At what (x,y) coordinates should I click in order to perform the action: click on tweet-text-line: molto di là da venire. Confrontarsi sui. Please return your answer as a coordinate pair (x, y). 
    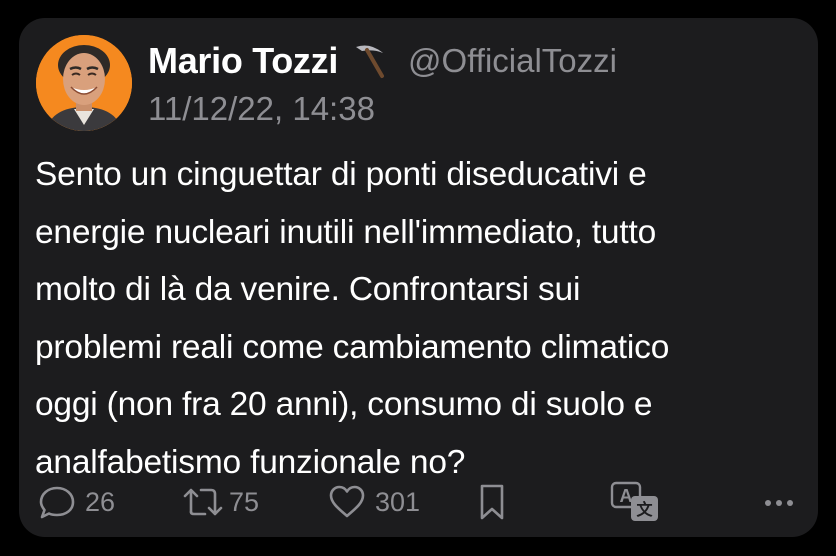
    Looking at the image, I should click on (308, 289).